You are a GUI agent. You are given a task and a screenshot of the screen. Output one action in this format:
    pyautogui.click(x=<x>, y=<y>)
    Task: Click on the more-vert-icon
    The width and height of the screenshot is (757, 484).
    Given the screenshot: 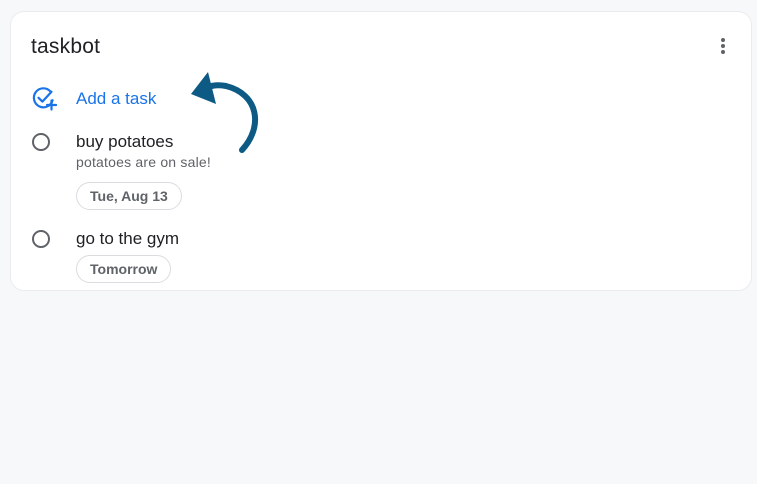 What is the action you would take?
    pyautogui.click(x=723, y=46)
    